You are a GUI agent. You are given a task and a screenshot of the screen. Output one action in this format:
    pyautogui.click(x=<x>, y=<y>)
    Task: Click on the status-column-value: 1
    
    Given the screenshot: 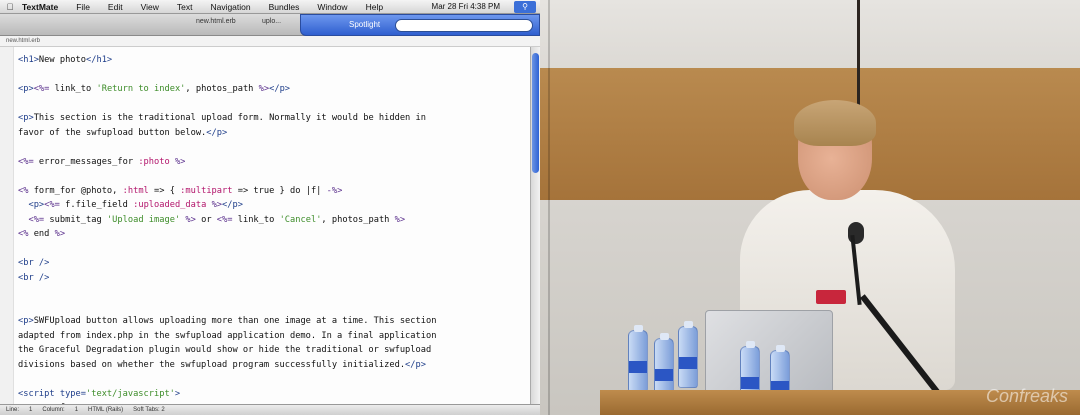 What is the action you would take?
    pyautogui.click(x=76, y=410)
    